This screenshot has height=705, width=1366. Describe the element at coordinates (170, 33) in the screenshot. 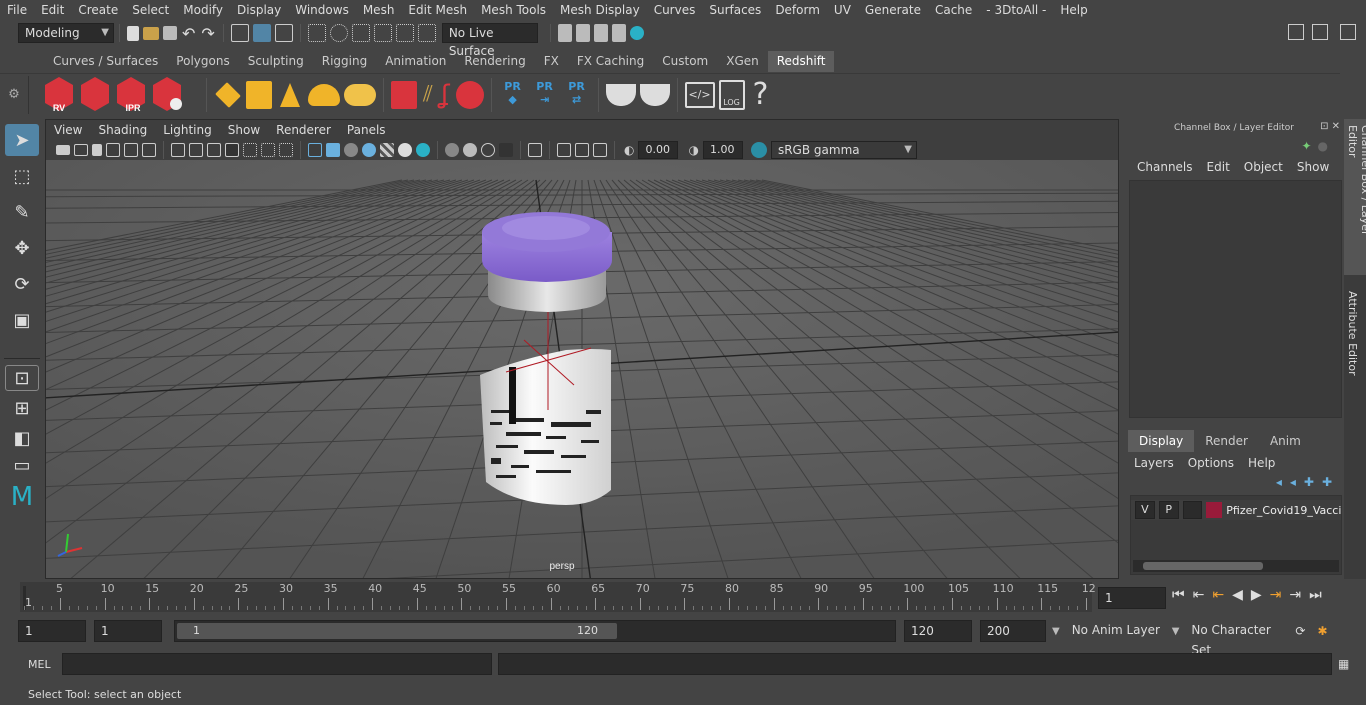

I see `save-scene-icon` at that location.